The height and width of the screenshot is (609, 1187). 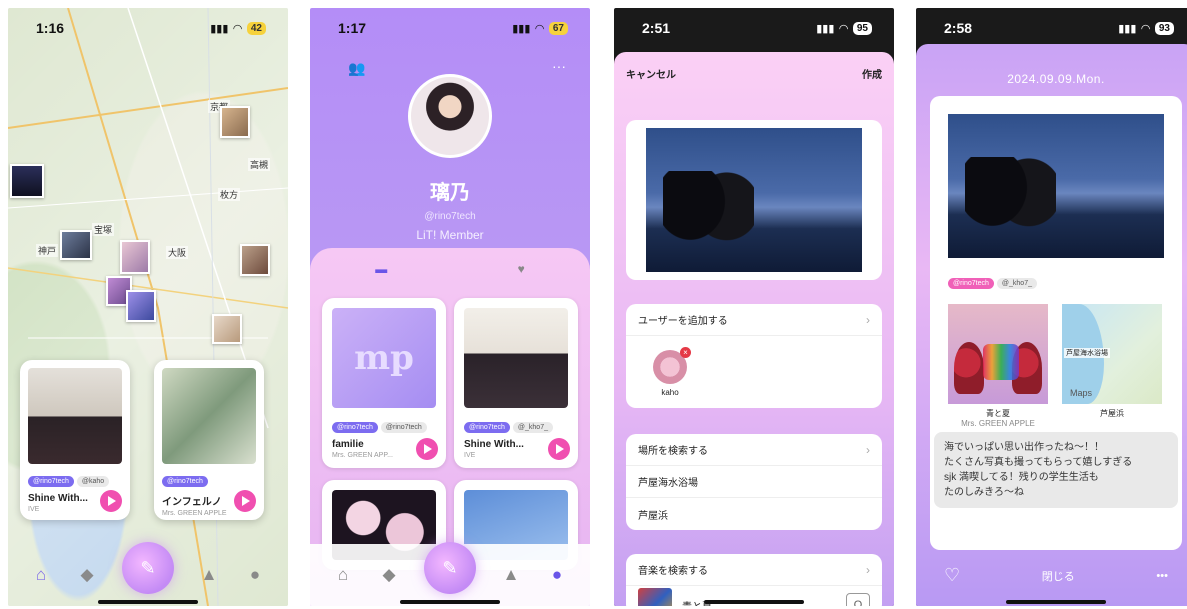 What do you see at coordinates (1112, 354) in the screenshot?
I see `mini-map: 芦屋海水浴場 Maps` at bounding box center [1112, 354].